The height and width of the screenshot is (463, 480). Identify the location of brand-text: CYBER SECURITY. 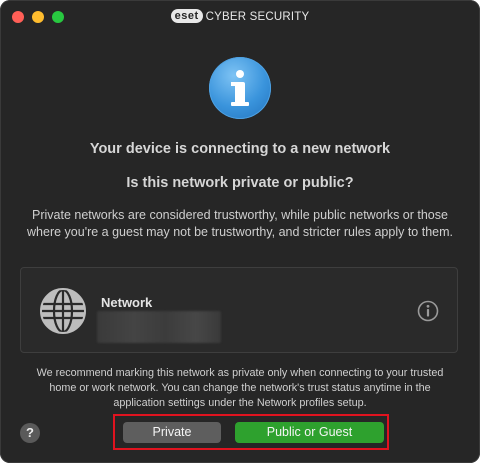
(257, 17).